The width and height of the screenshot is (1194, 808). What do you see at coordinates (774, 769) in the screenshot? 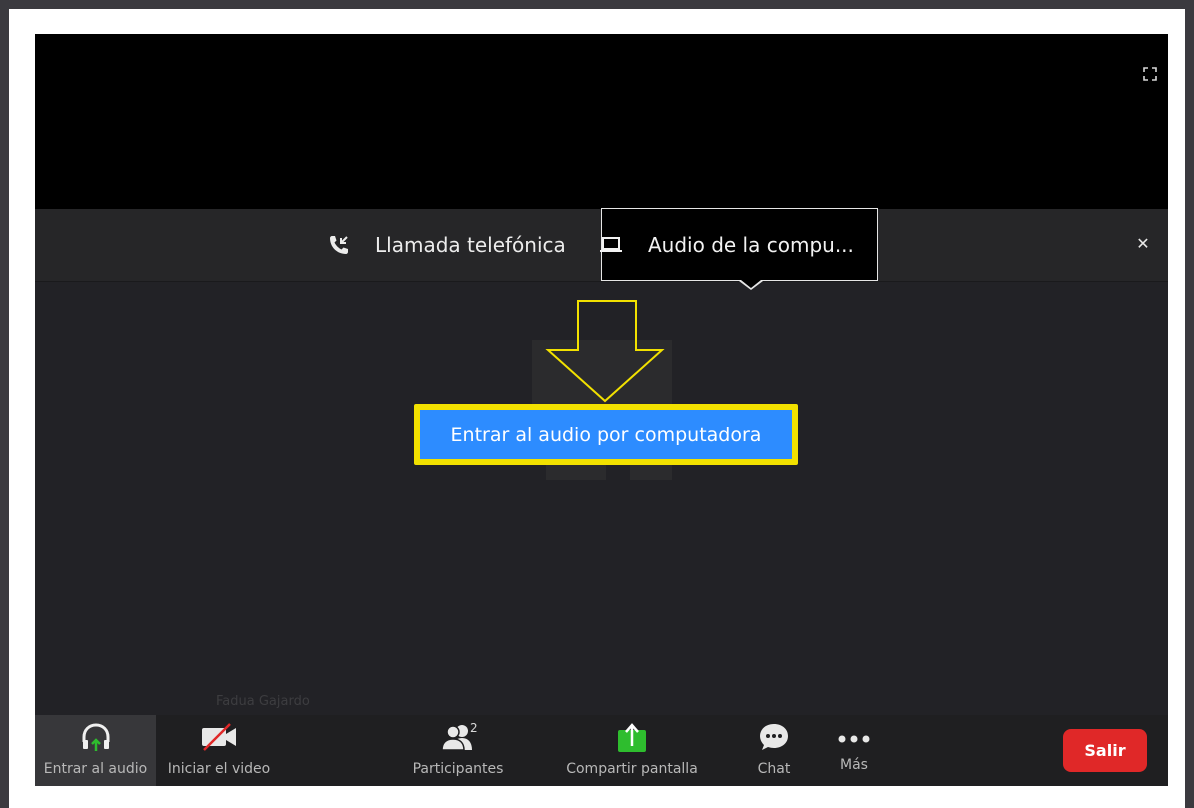
I see `chat-label: Chat` at bounding box center [774, 769].